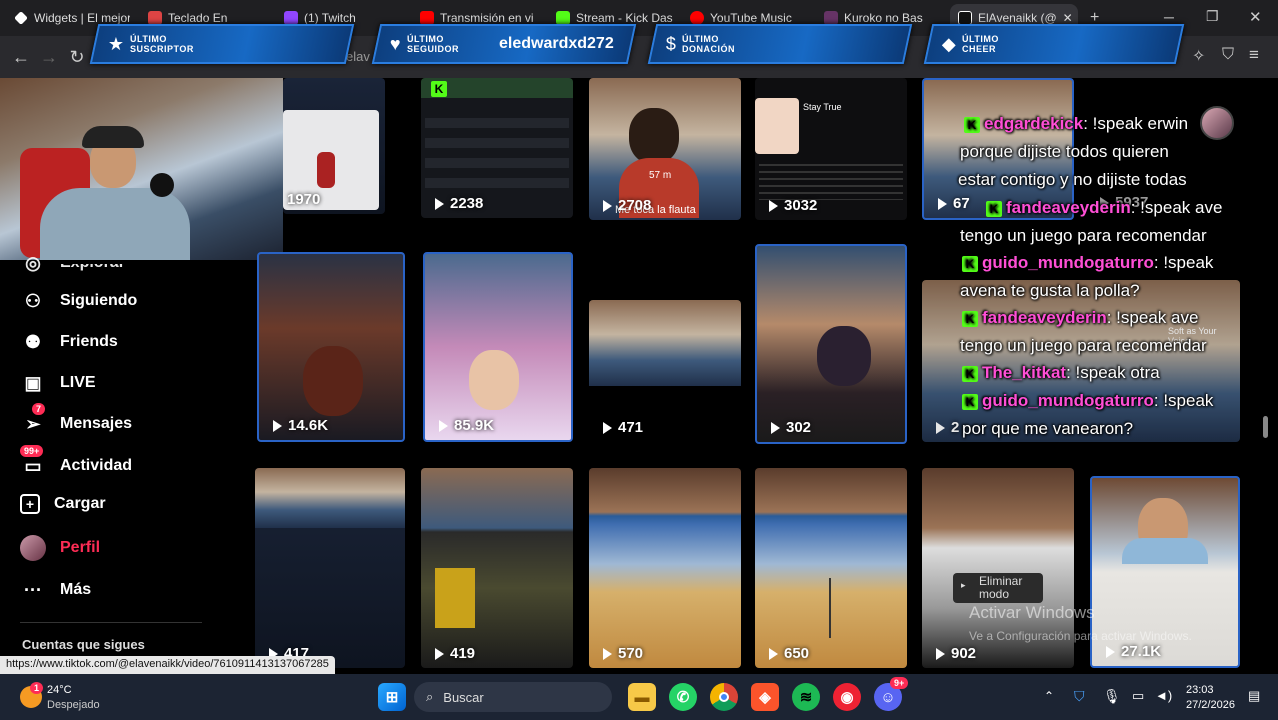  I want to click on sidebar-item-activity: ▭ 99+ Actividad, so click(76, 462).